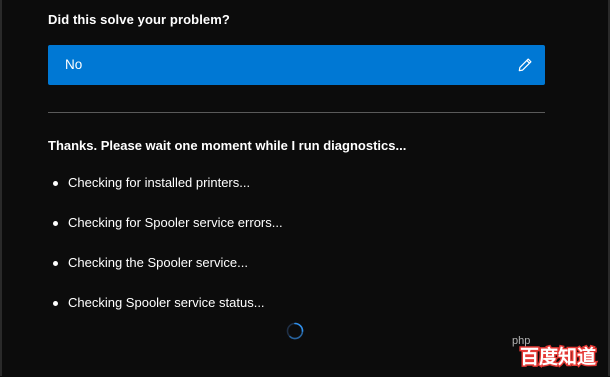 The width and height of the screenshot is (610, 377). Describe the element at coordinates (139, 19) in the screenshot. I see `feedback-question: Did this solve your problem?` at that location.